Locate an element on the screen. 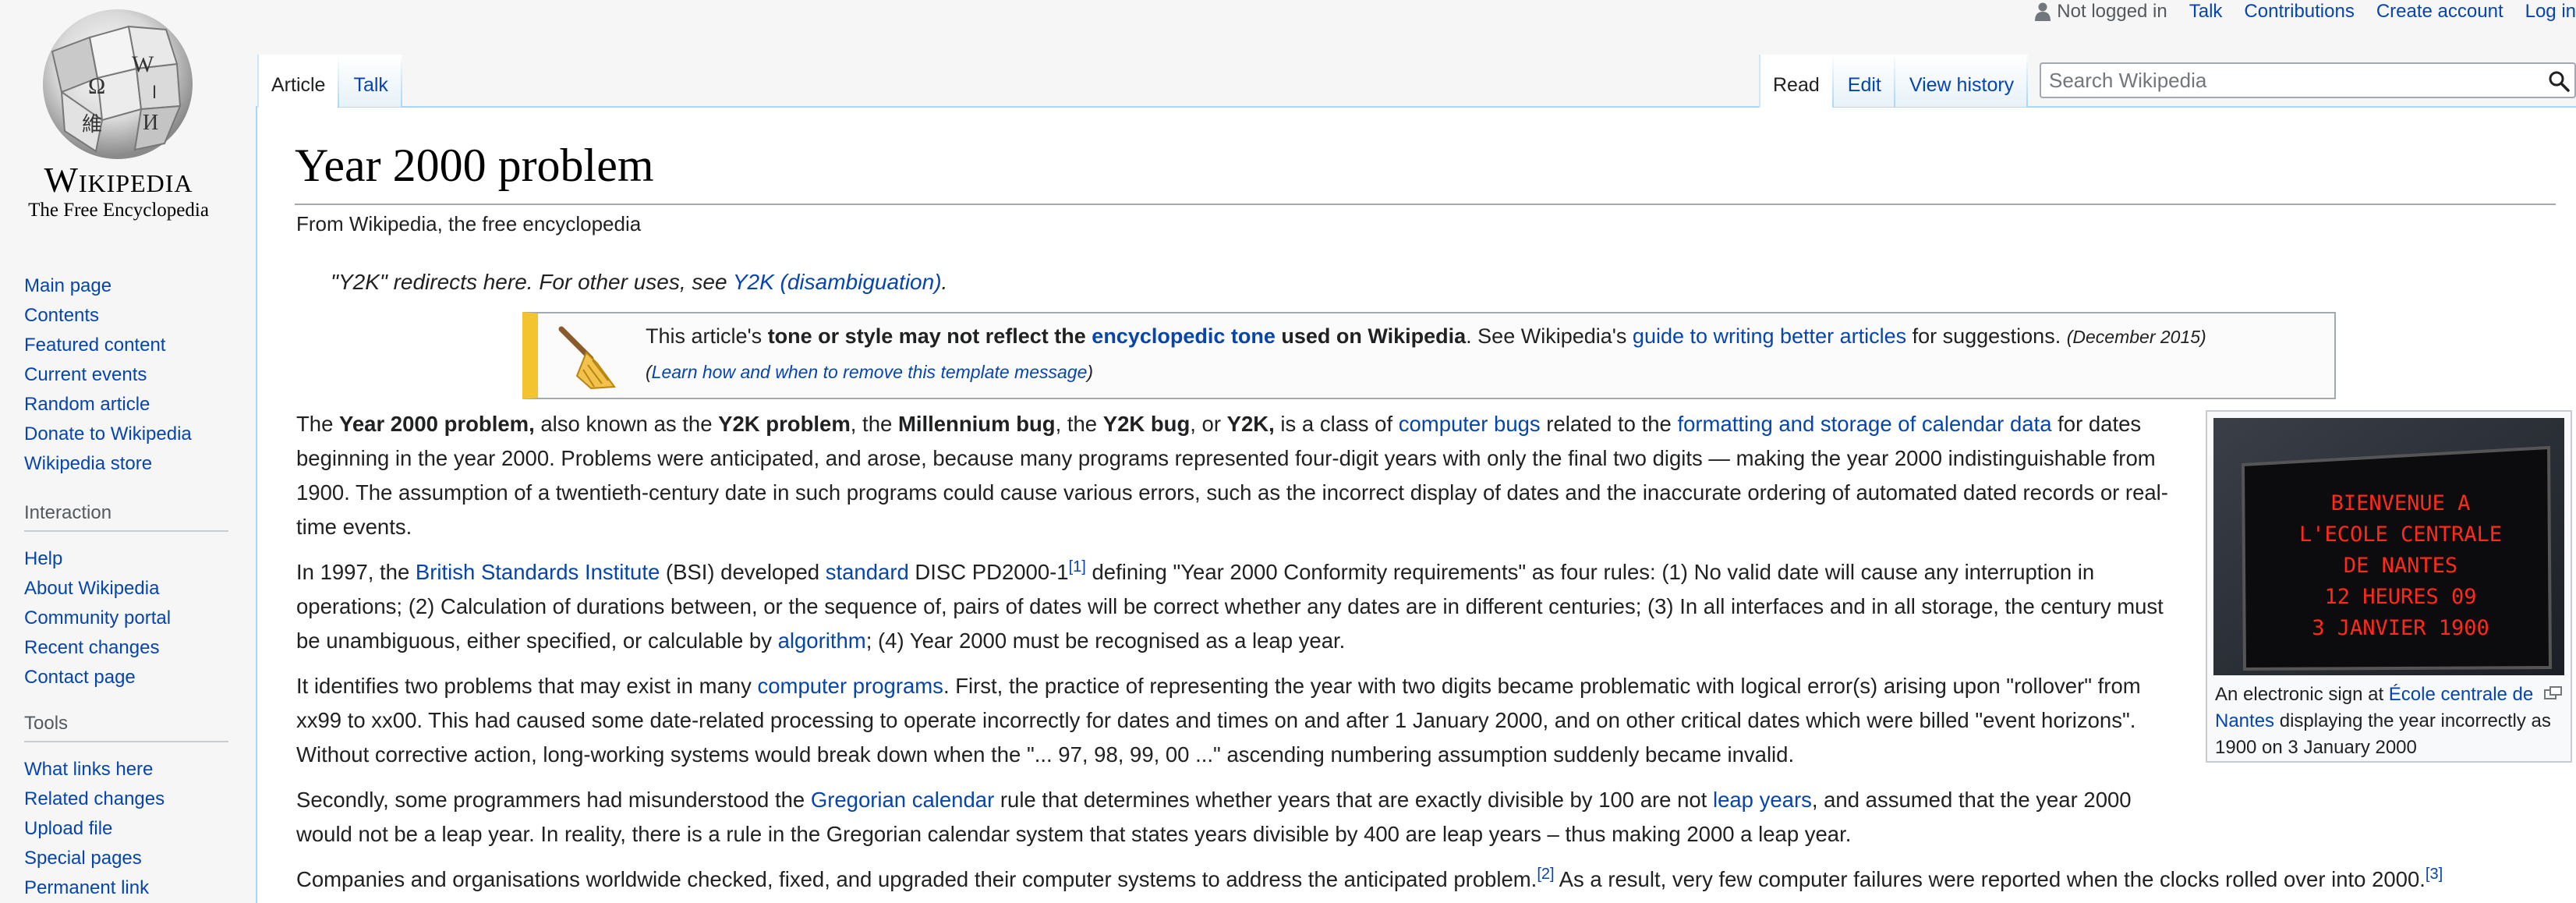 Image resolution: width=2576 pixels, height=903 pixels. sign-line: 12 HEURES 09 is located at coordinates (2400, 597).